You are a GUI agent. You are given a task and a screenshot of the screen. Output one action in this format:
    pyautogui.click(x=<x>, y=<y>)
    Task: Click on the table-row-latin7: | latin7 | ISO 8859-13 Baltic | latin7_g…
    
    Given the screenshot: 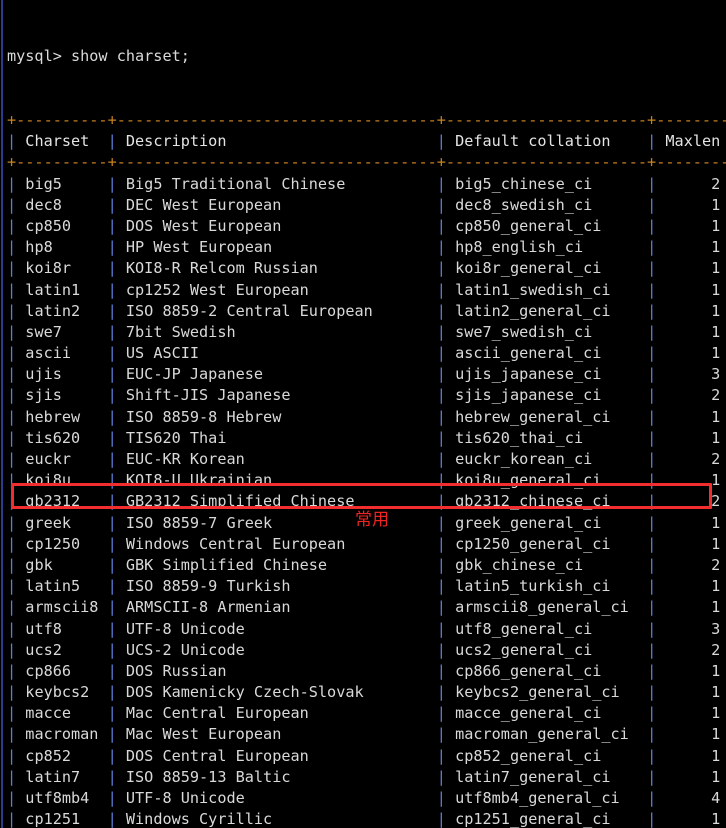 What is the action you would take?
    pyautogui.click(x=366, y=776)
    